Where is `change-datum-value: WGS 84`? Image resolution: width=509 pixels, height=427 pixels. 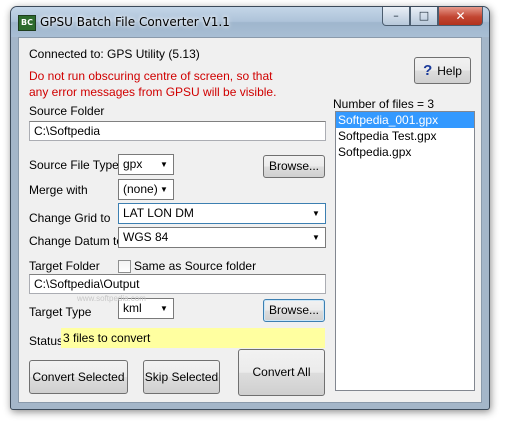
change-datum-value: WGS 84 is located at coordinates (146, 237).